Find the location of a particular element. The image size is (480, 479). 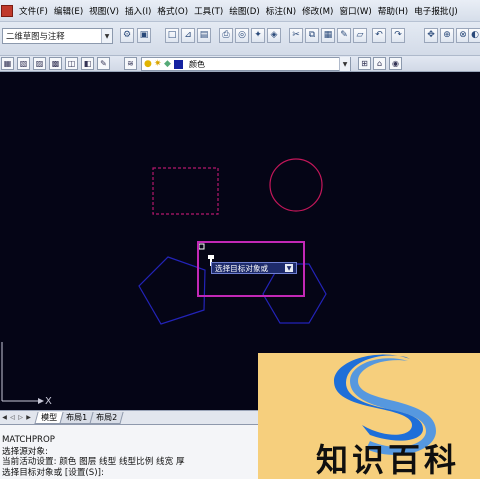

command-history-line: MATCHPROP is located at coordinates (28, 440).